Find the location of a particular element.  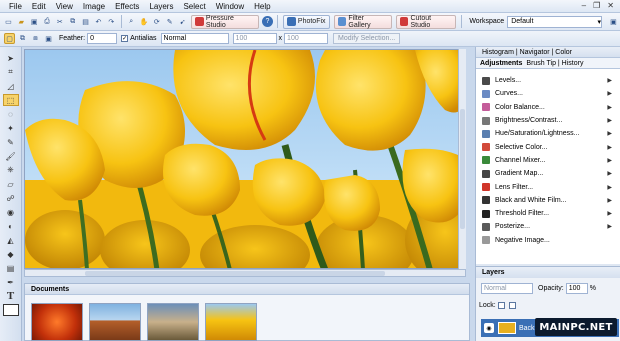

rotate-icon: ⟳ is located at coordinates (156, 21).